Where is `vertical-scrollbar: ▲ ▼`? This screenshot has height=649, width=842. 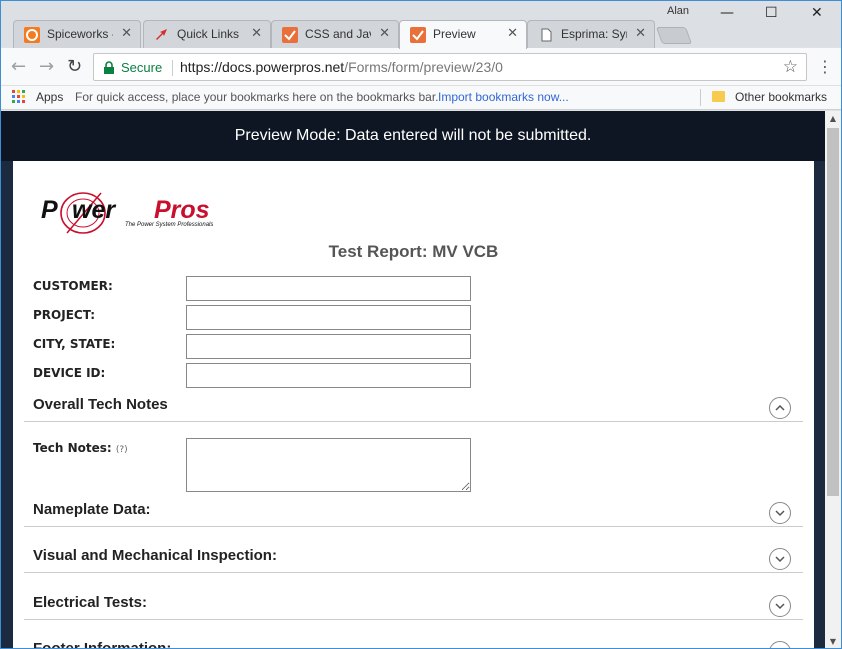 vertical-scrollbar: ▲ ▼ is located at coordinates (833, 379).